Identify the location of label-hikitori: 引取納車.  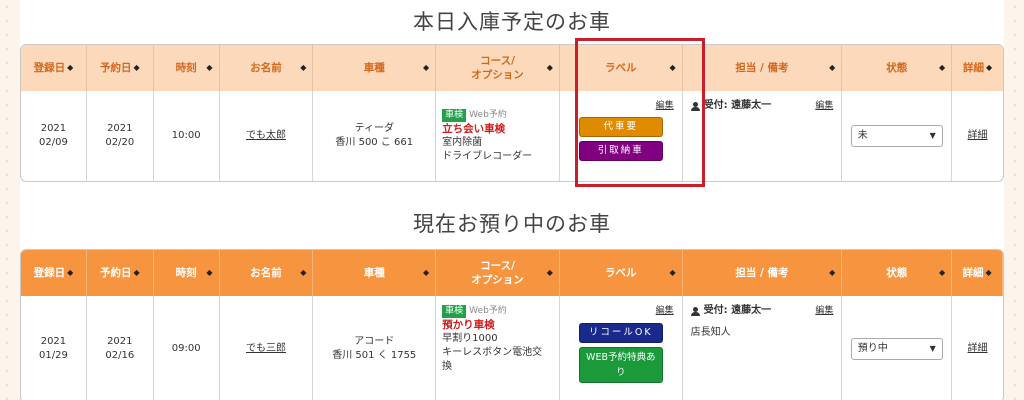
(620, 151).